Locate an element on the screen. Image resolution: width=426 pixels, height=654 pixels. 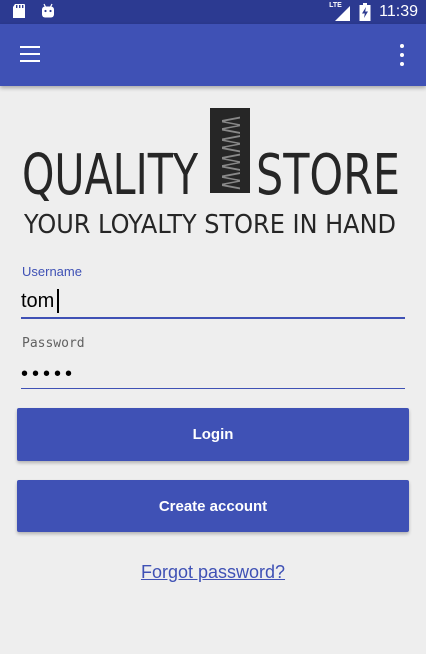
status-time: 11:39 is located at coordinates (398, 11).